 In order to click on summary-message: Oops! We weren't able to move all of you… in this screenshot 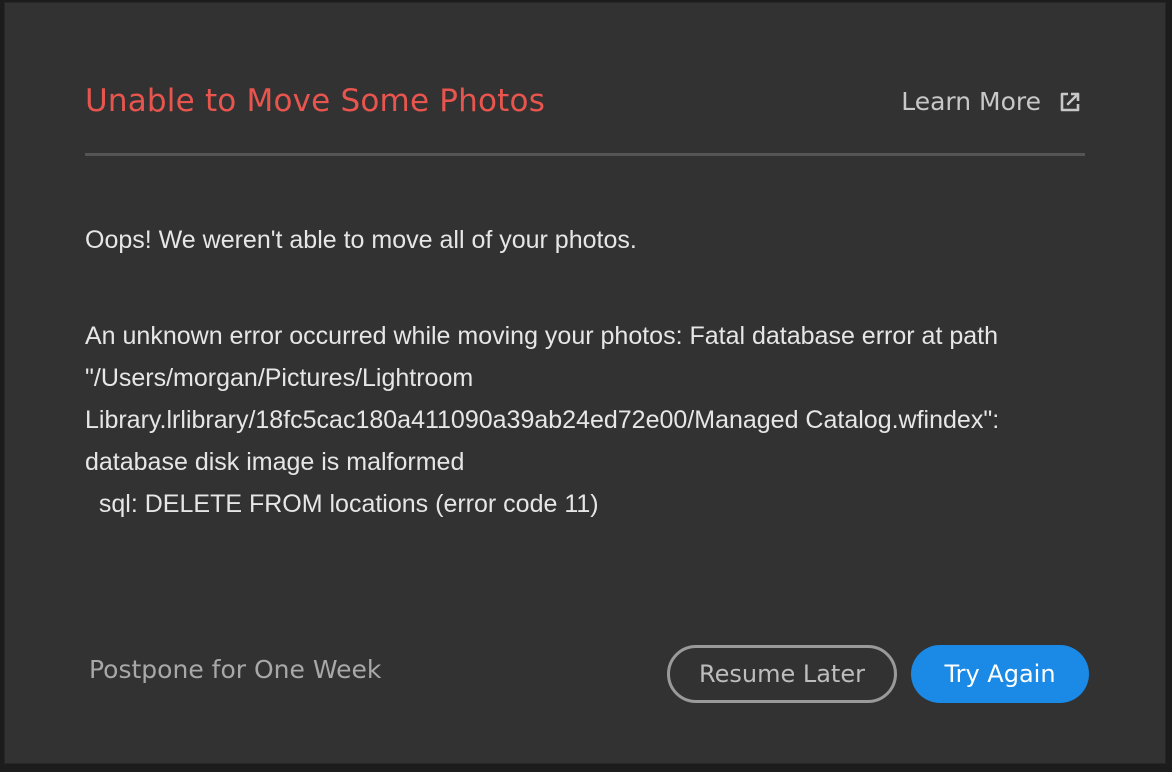, I will do `click(361, 240)`.